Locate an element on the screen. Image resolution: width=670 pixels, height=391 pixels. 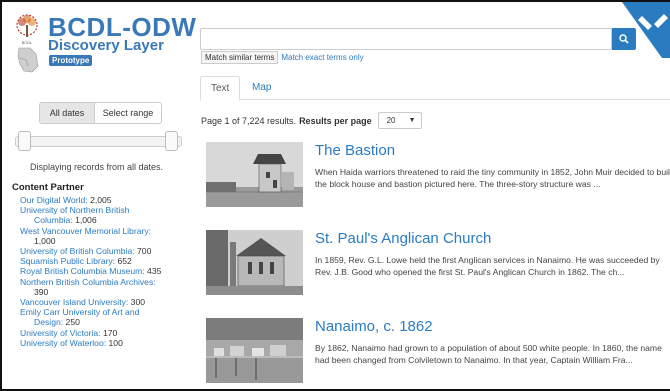
partner-item: Royal British Columbia Museum: 435 is located at coordinates (107, 271).